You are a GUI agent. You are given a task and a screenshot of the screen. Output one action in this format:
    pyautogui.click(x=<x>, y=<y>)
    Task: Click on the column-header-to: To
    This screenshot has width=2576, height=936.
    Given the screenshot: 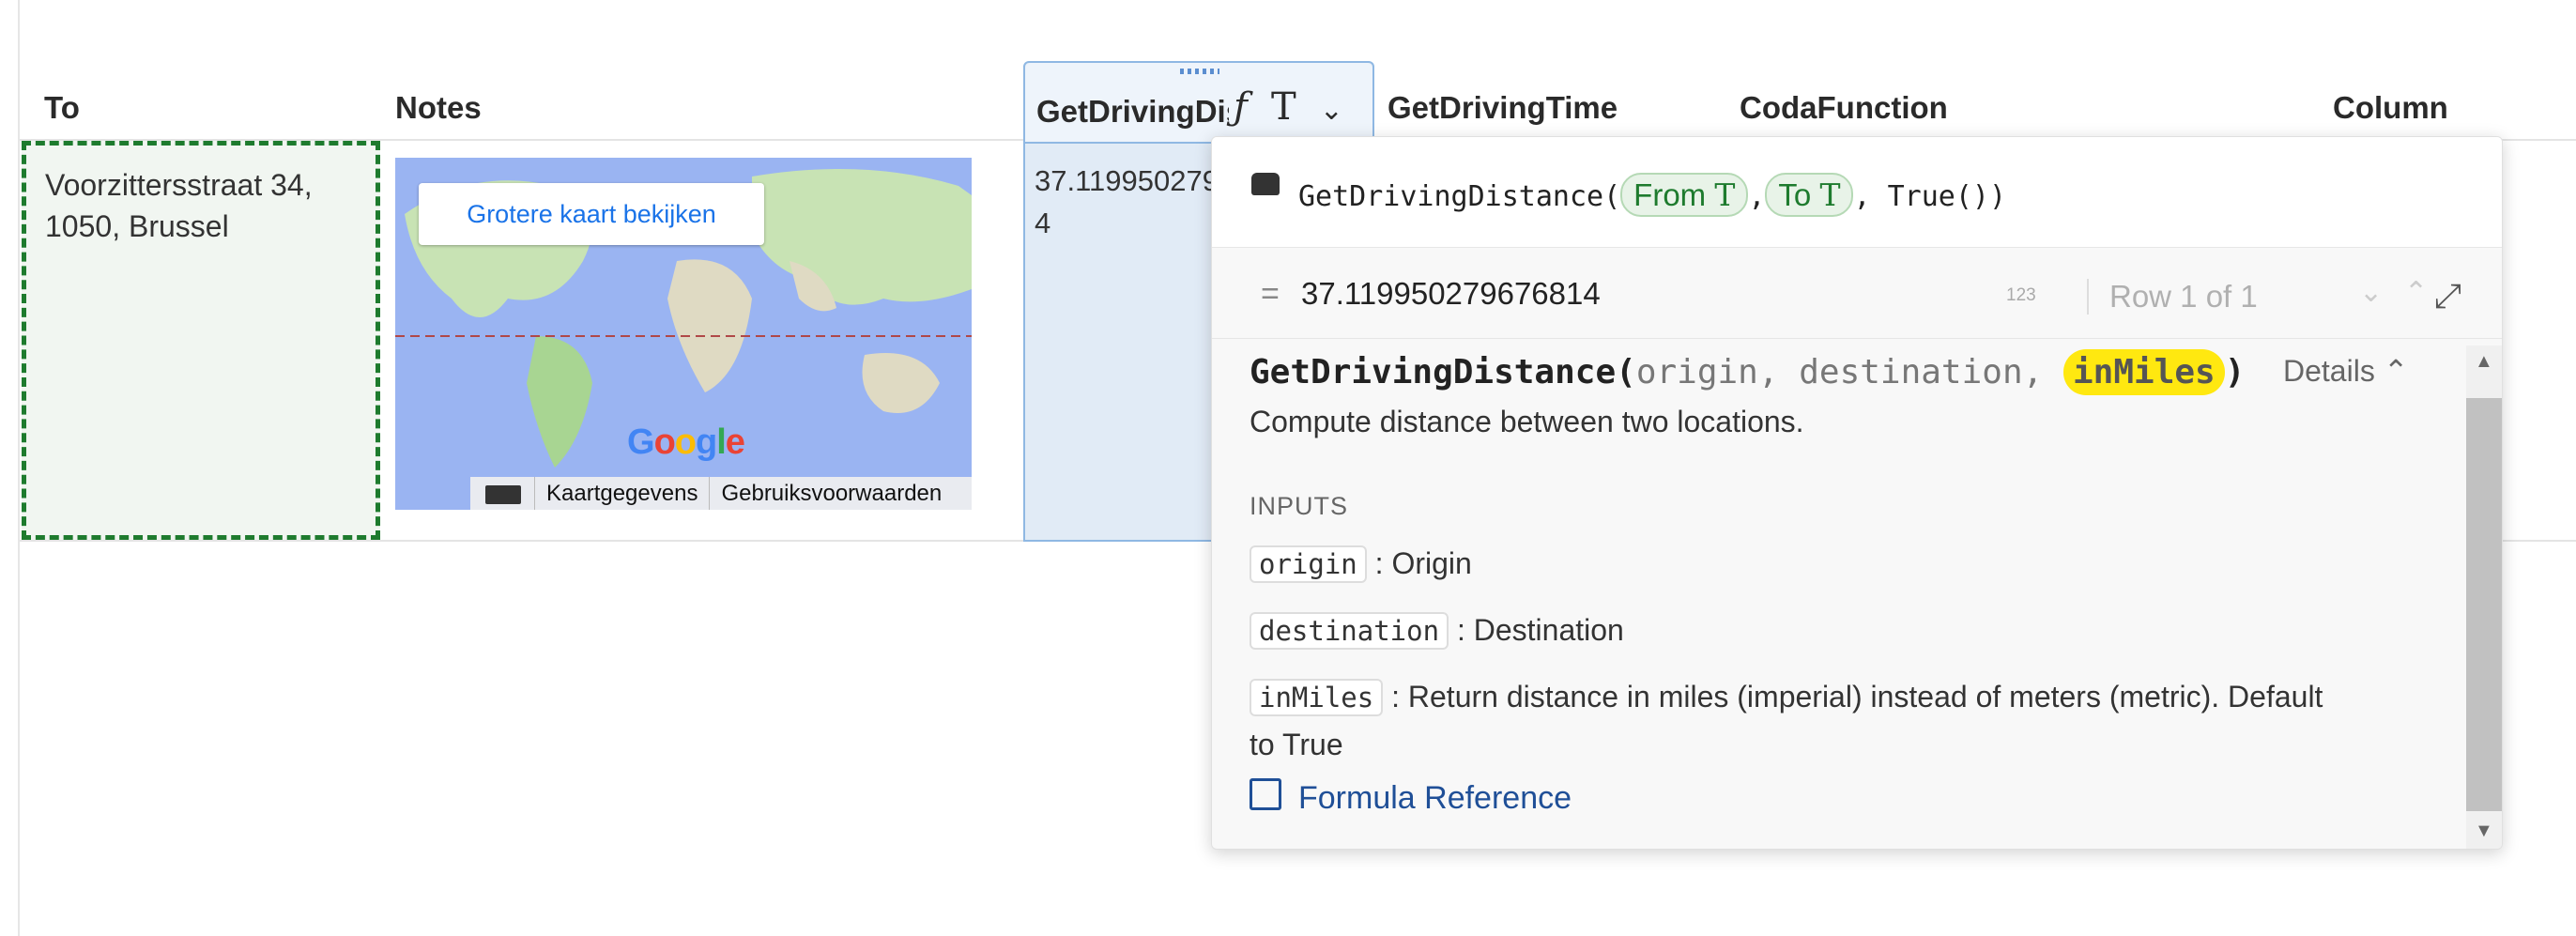 What is the action you would take?
    pyautogui.click(x=62, y=108)
    